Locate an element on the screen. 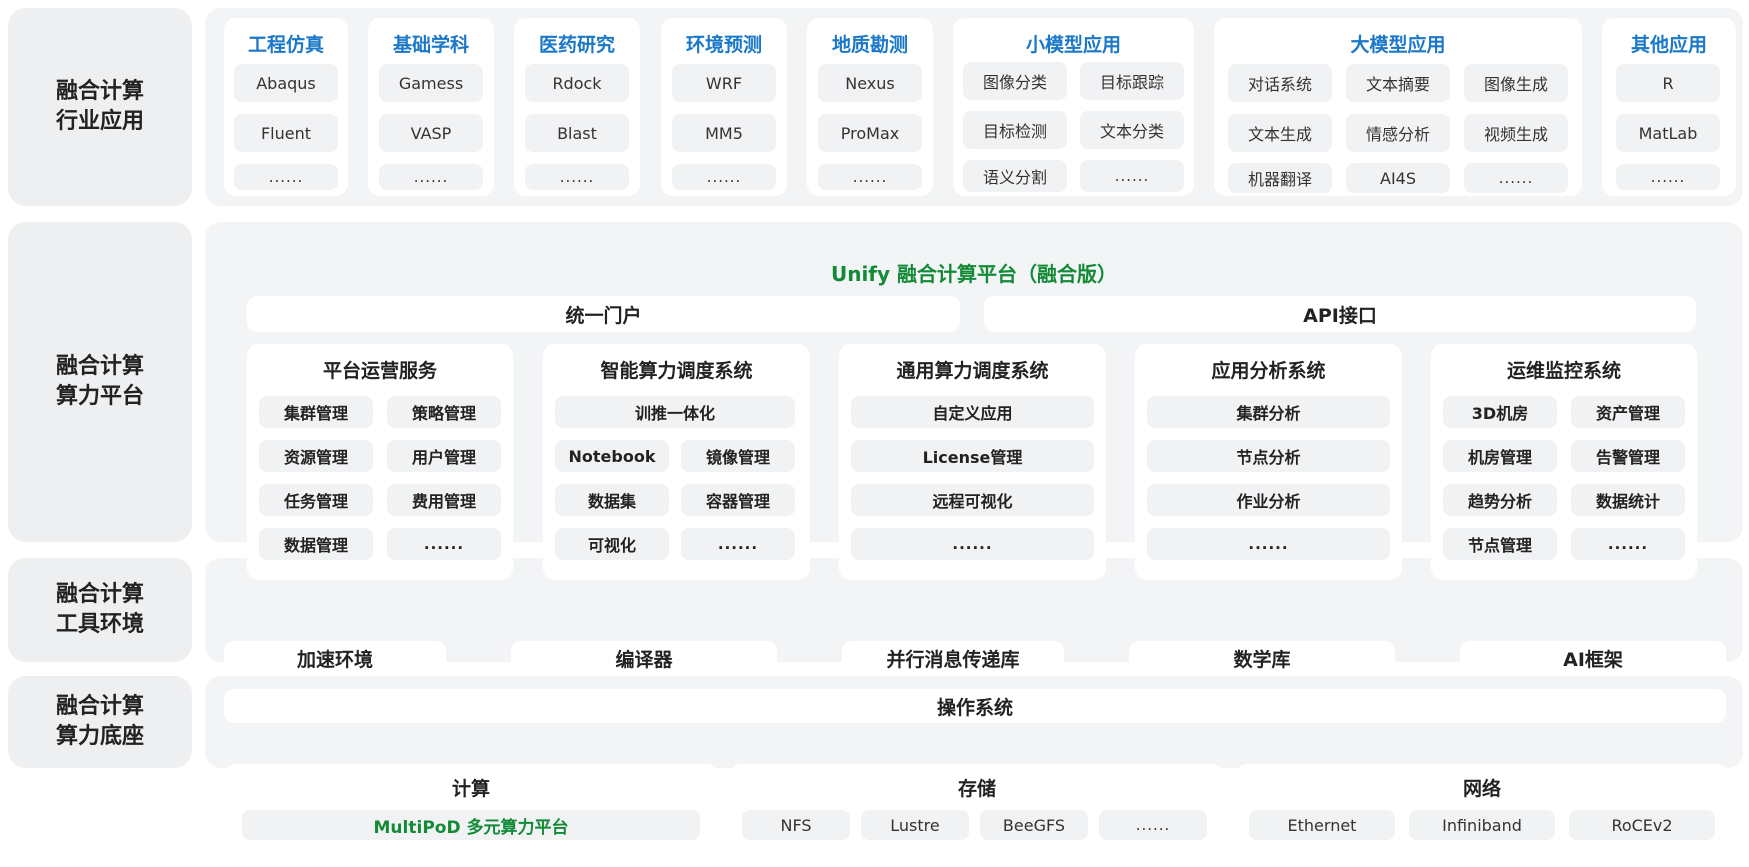 This screenshot has width=1749, height=867. app-item: Abaqus is located at coordinates (286, 83).